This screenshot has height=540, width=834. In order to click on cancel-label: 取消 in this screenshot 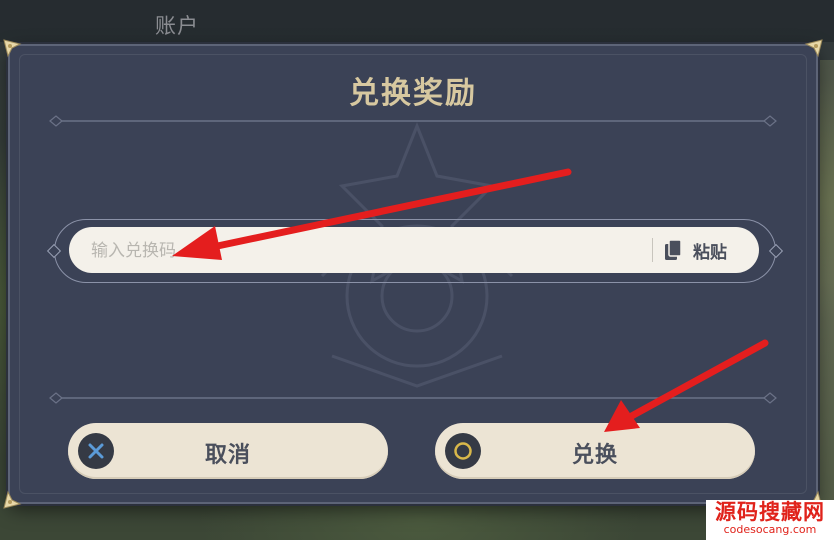, I will do `click(227, 455)`.